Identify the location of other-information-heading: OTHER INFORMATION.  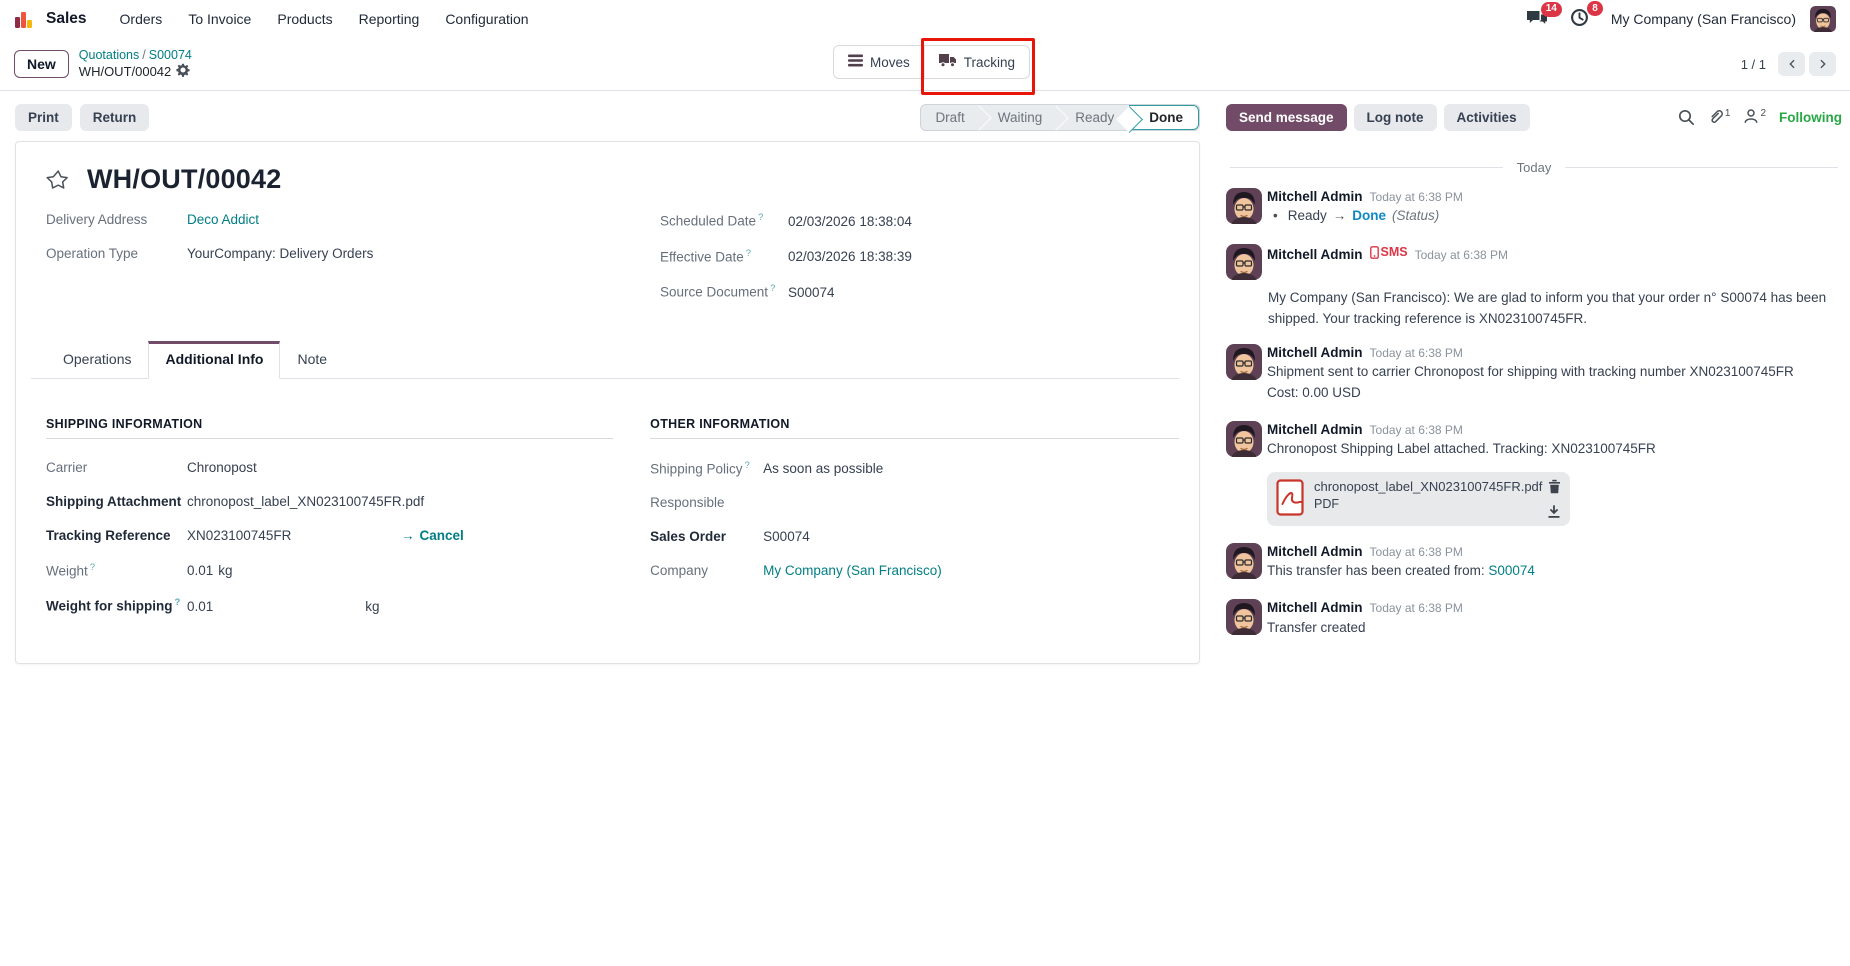
(720, 423).